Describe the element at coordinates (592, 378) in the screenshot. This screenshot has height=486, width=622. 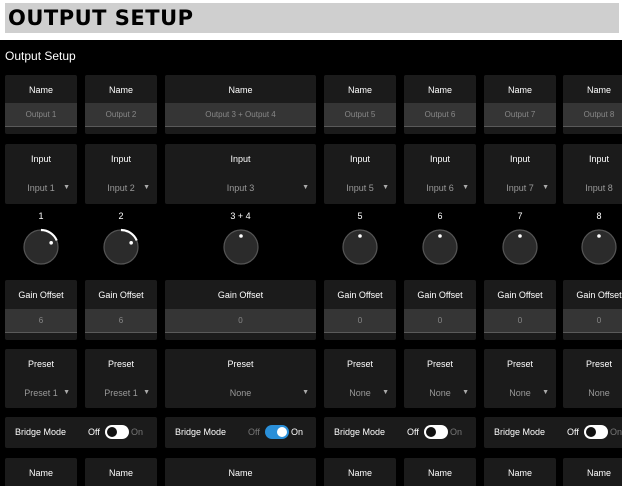
I see `preset-panel: Preset None` at that location.